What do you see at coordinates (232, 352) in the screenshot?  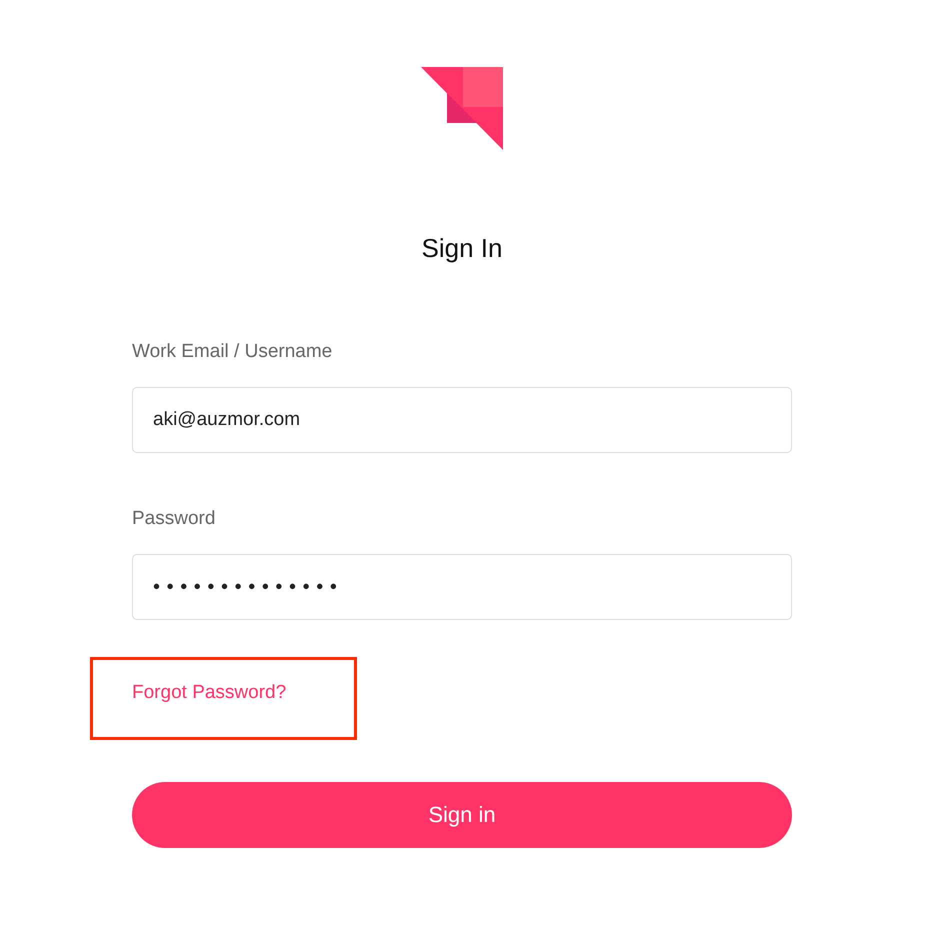 I see `field-label: Work Email / Username` at bounding box center [232, 352].